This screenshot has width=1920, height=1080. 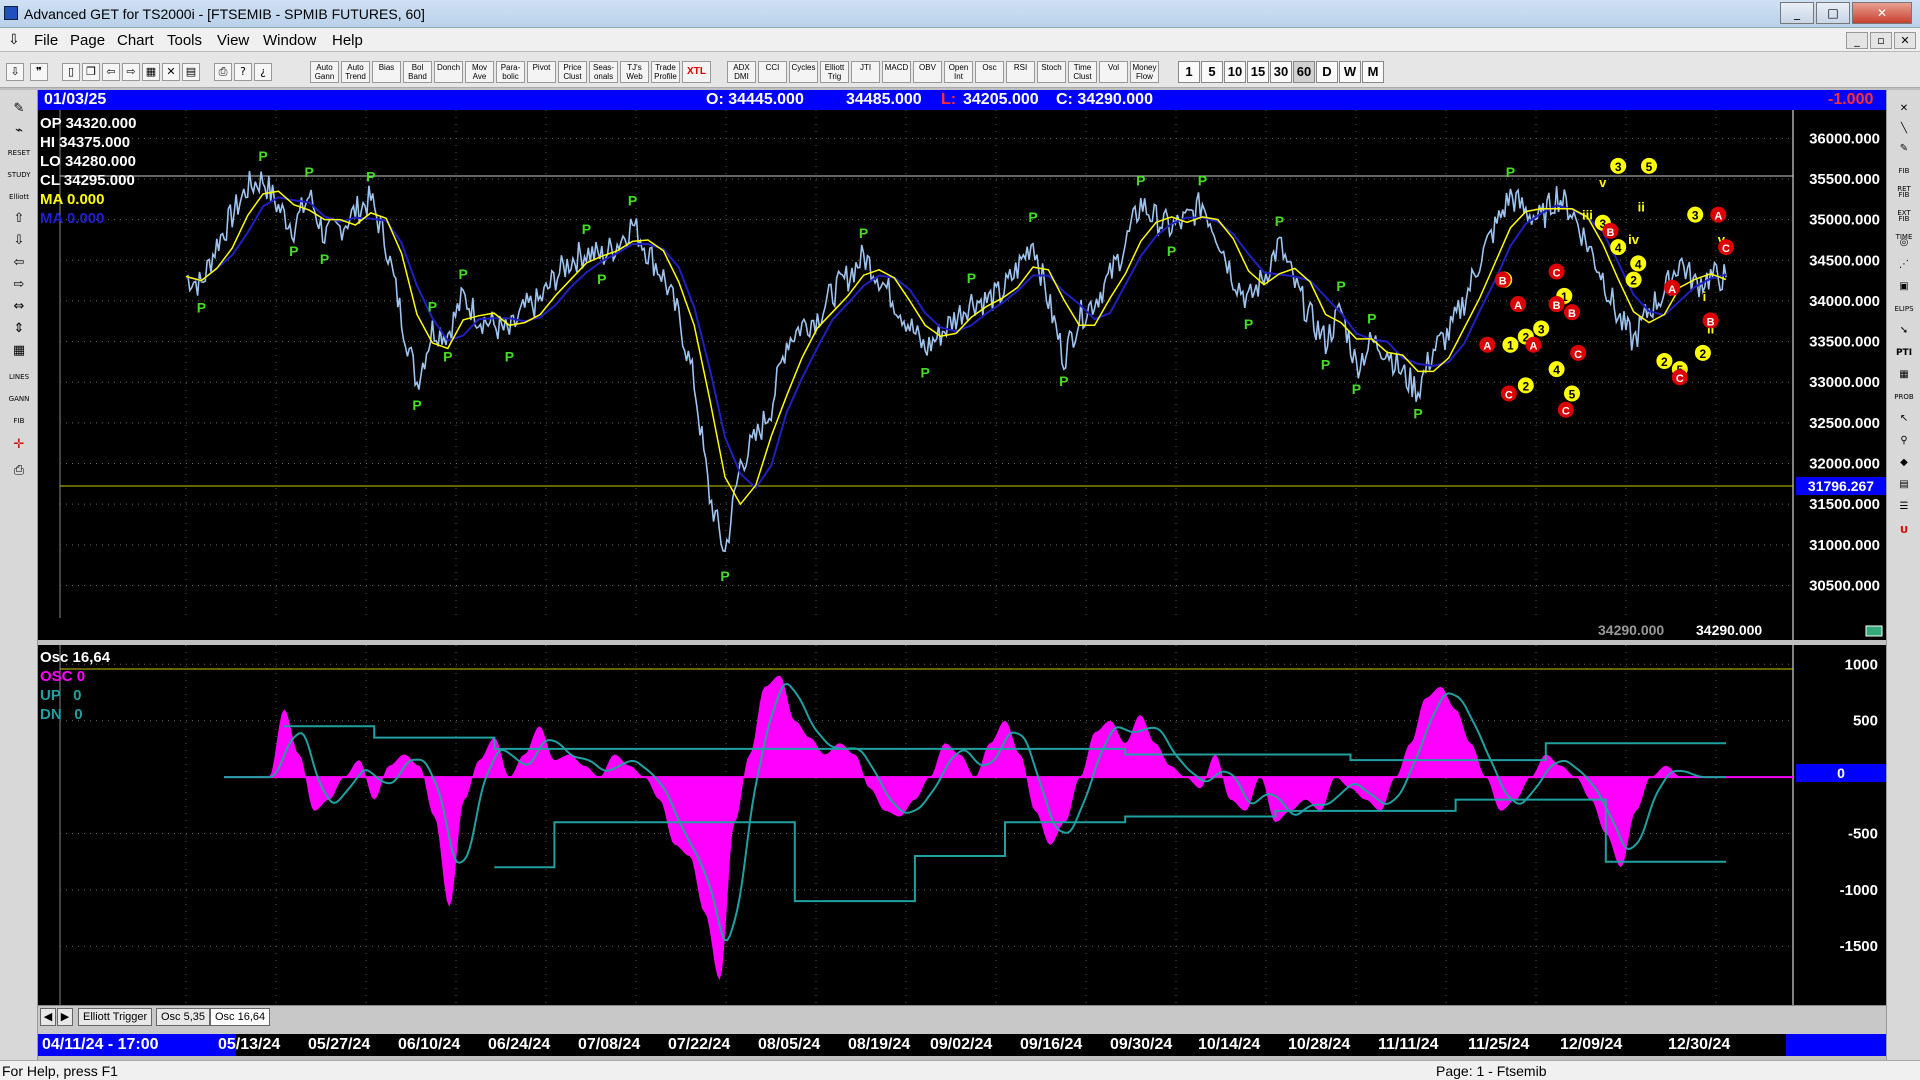 What do you see at coordinates (834, 72) in the screenshot?
I see `study-button-elliott-trig: Elliott Trig` at bounding box center [834, 72].